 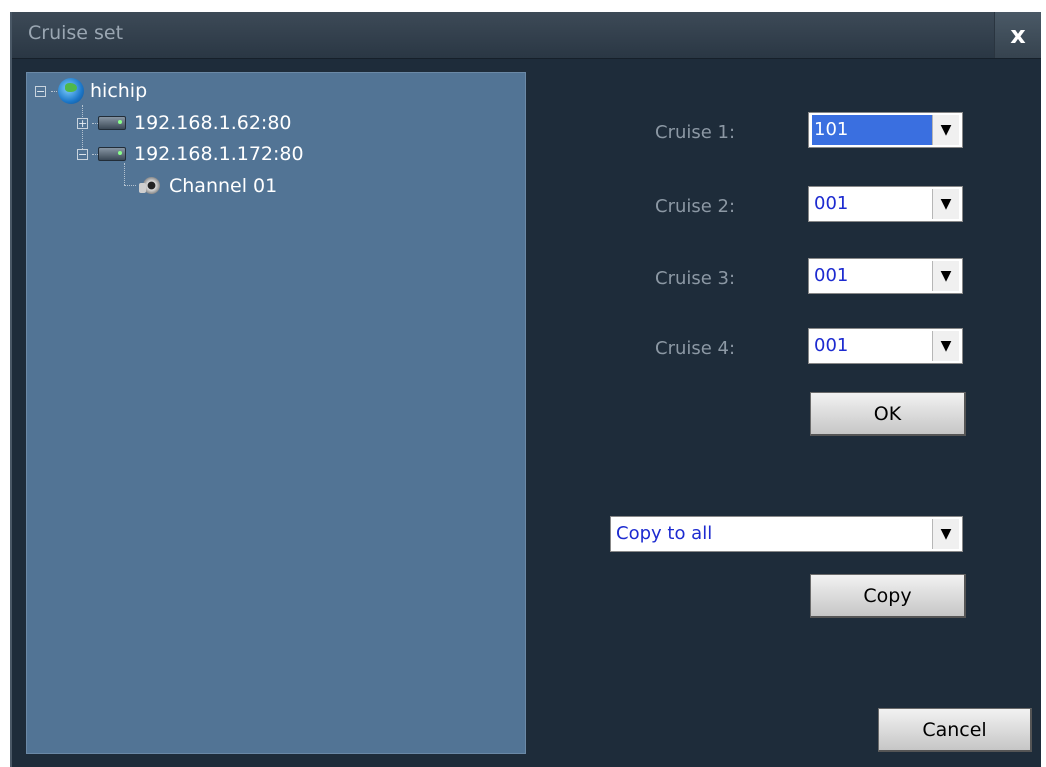 What do you see at coordinates (695, 348) in the screenshot?
I see `cruise-4-label: Cruise 4:` at bounding box center [695, 348].